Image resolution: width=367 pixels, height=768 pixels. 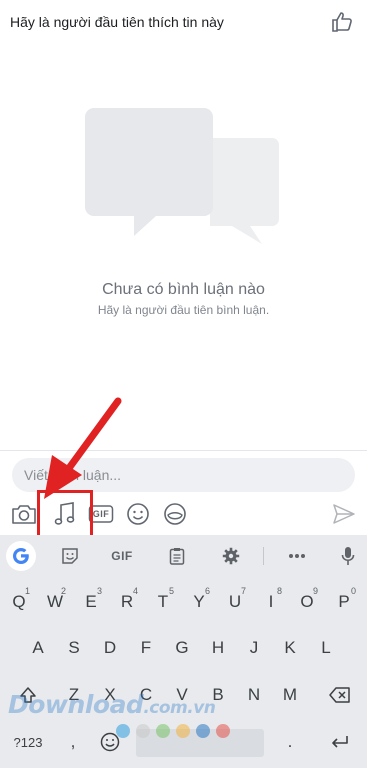 I want to click on watermark-main: Download, so click(x=76, y=704).